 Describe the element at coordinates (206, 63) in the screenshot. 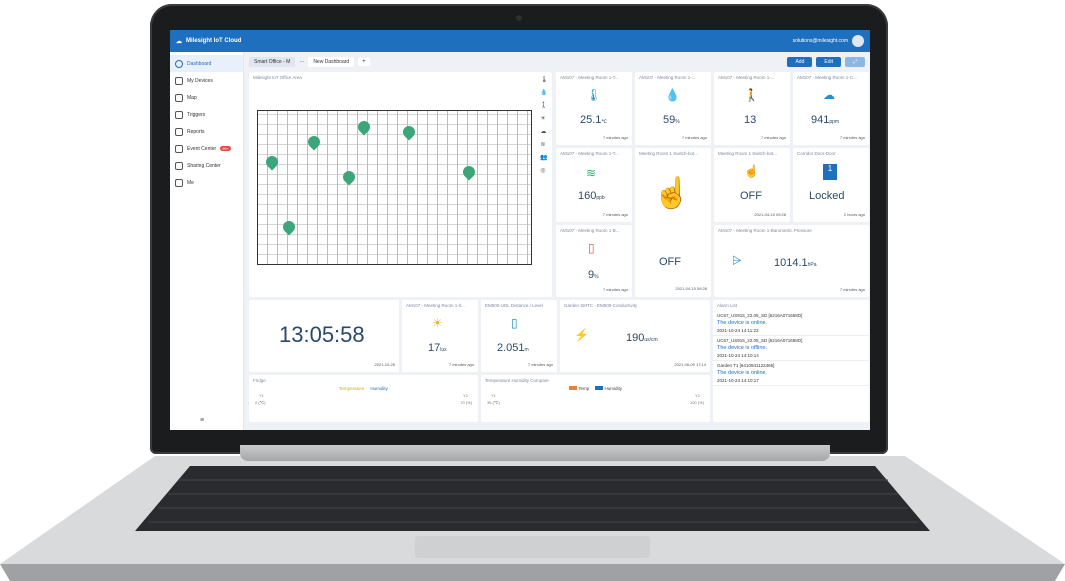

I see `sidebar-item-dashboard: Dashboard` at that location.